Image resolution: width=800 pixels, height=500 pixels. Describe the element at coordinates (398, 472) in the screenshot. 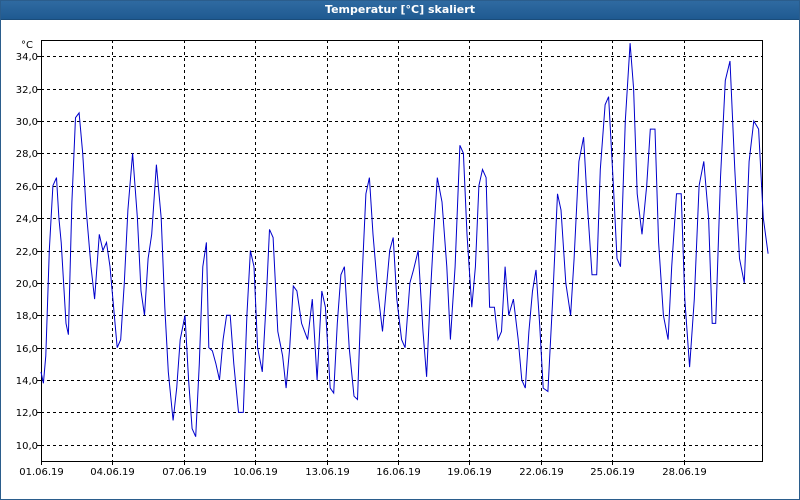

I see `x-tick-label: 16.06.19` at that location.